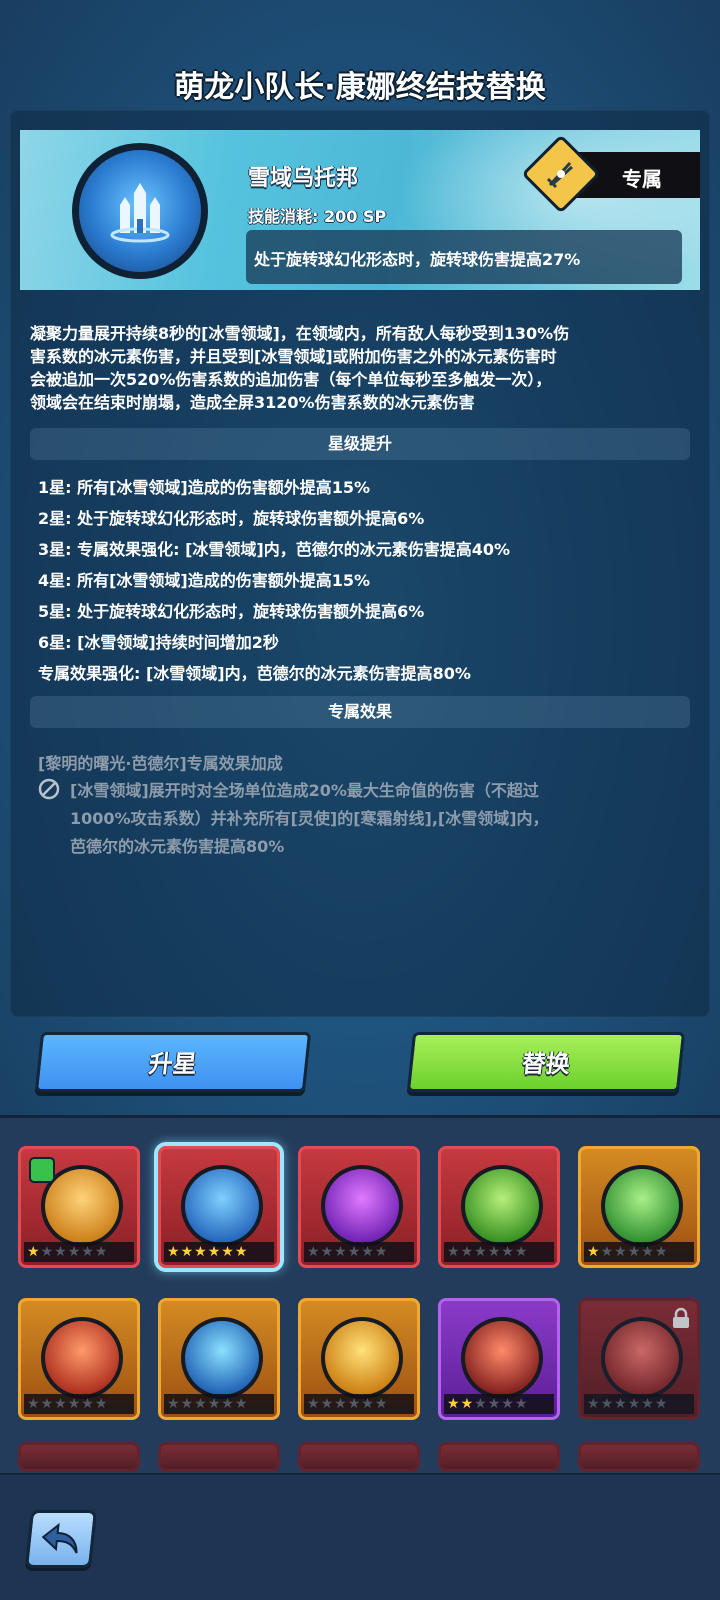 The width and height of the screenshot is (720, 1600). I want to click on star-item: 1星: 所有[冰雪领域]造成的伤害额外提高15%, so click(204, 487).